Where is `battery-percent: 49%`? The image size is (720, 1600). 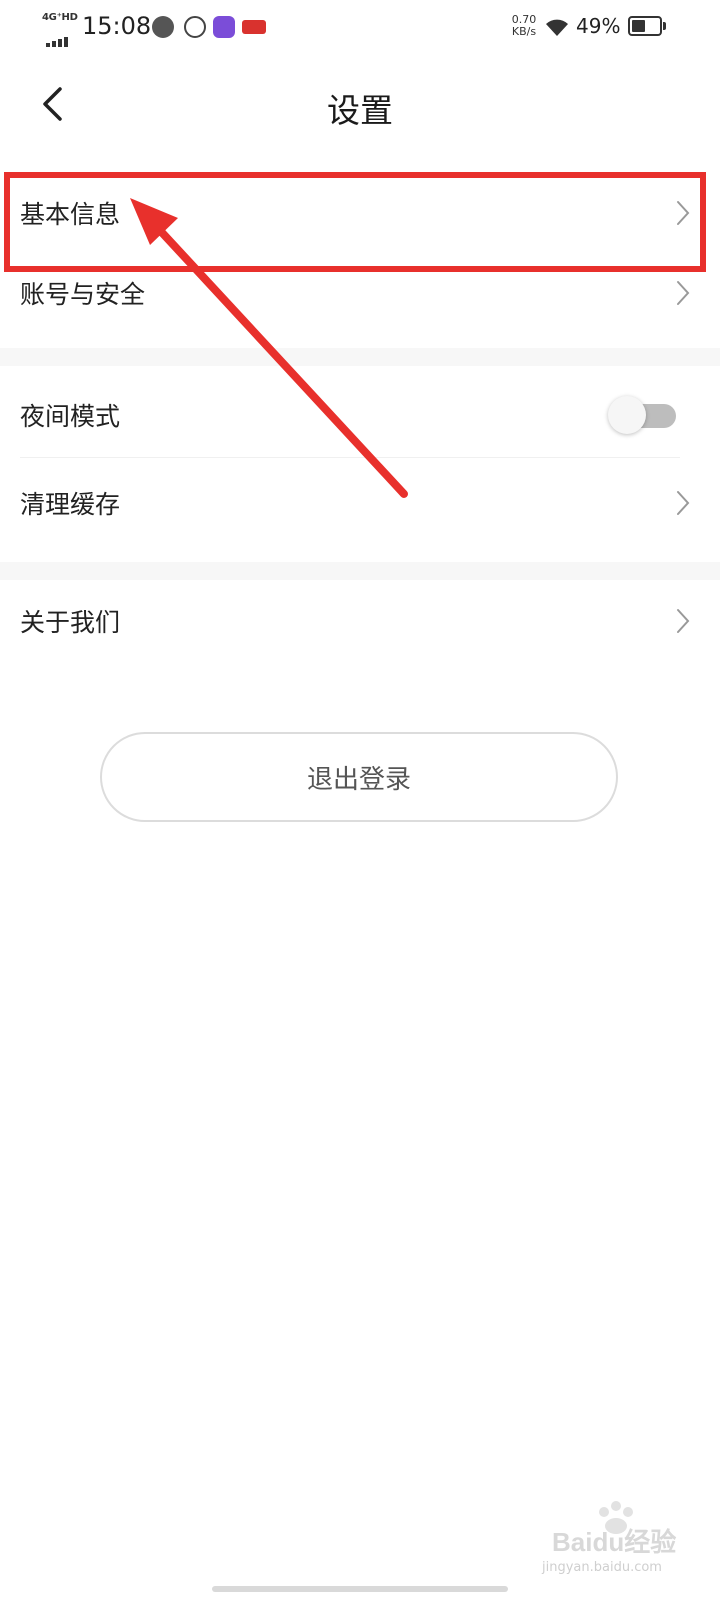
battery-percent: 49% is located at coordinates (598, 26).